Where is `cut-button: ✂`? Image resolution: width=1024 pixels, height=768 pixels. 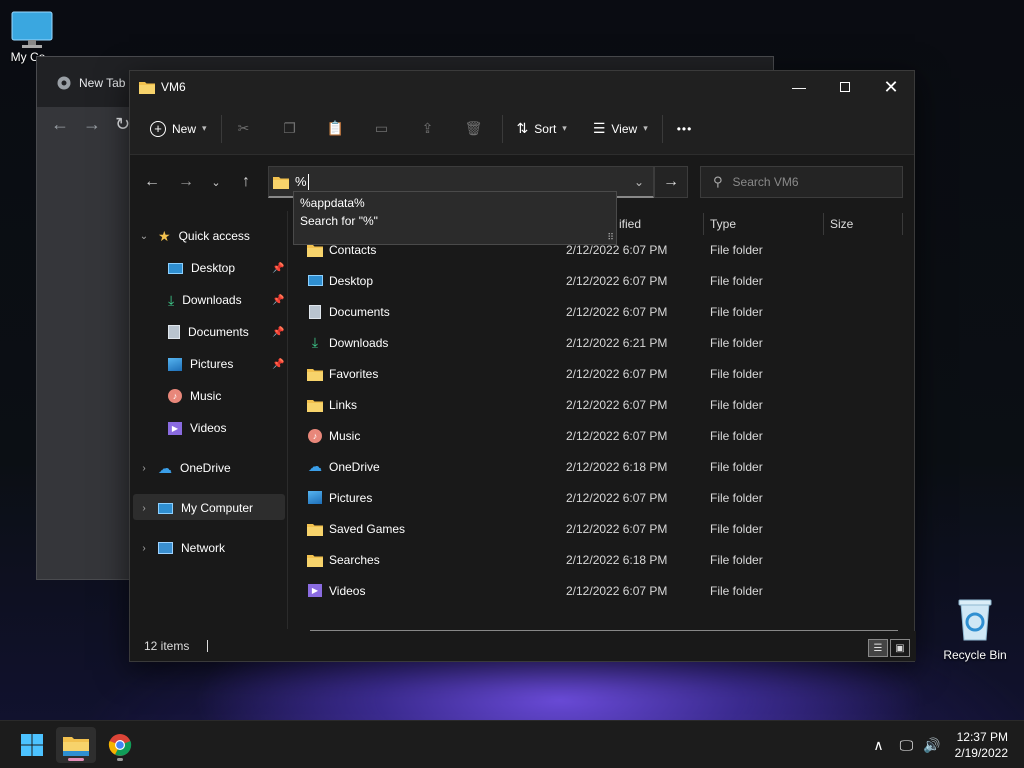 cut-button: ✂ is located at coordinates (244, 129).